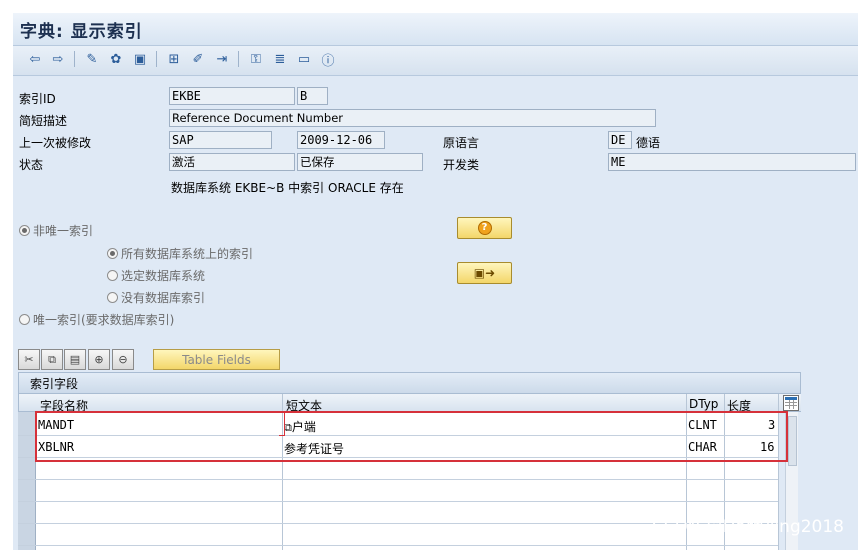 The width and height of the screenshot is (858, 550). What do you see at coordinates (791, 403) in the screenshot?
I see `table-settings-icon` at bounding box center [791, 403].